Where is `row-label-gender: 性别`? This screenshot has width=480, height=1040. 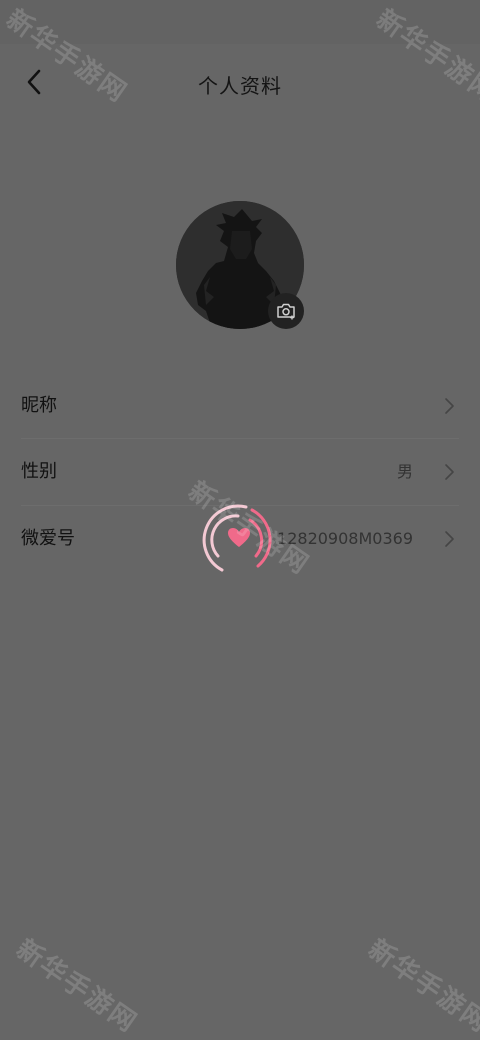
row-label-gender: 性别 is located at coordinates (39, 471).